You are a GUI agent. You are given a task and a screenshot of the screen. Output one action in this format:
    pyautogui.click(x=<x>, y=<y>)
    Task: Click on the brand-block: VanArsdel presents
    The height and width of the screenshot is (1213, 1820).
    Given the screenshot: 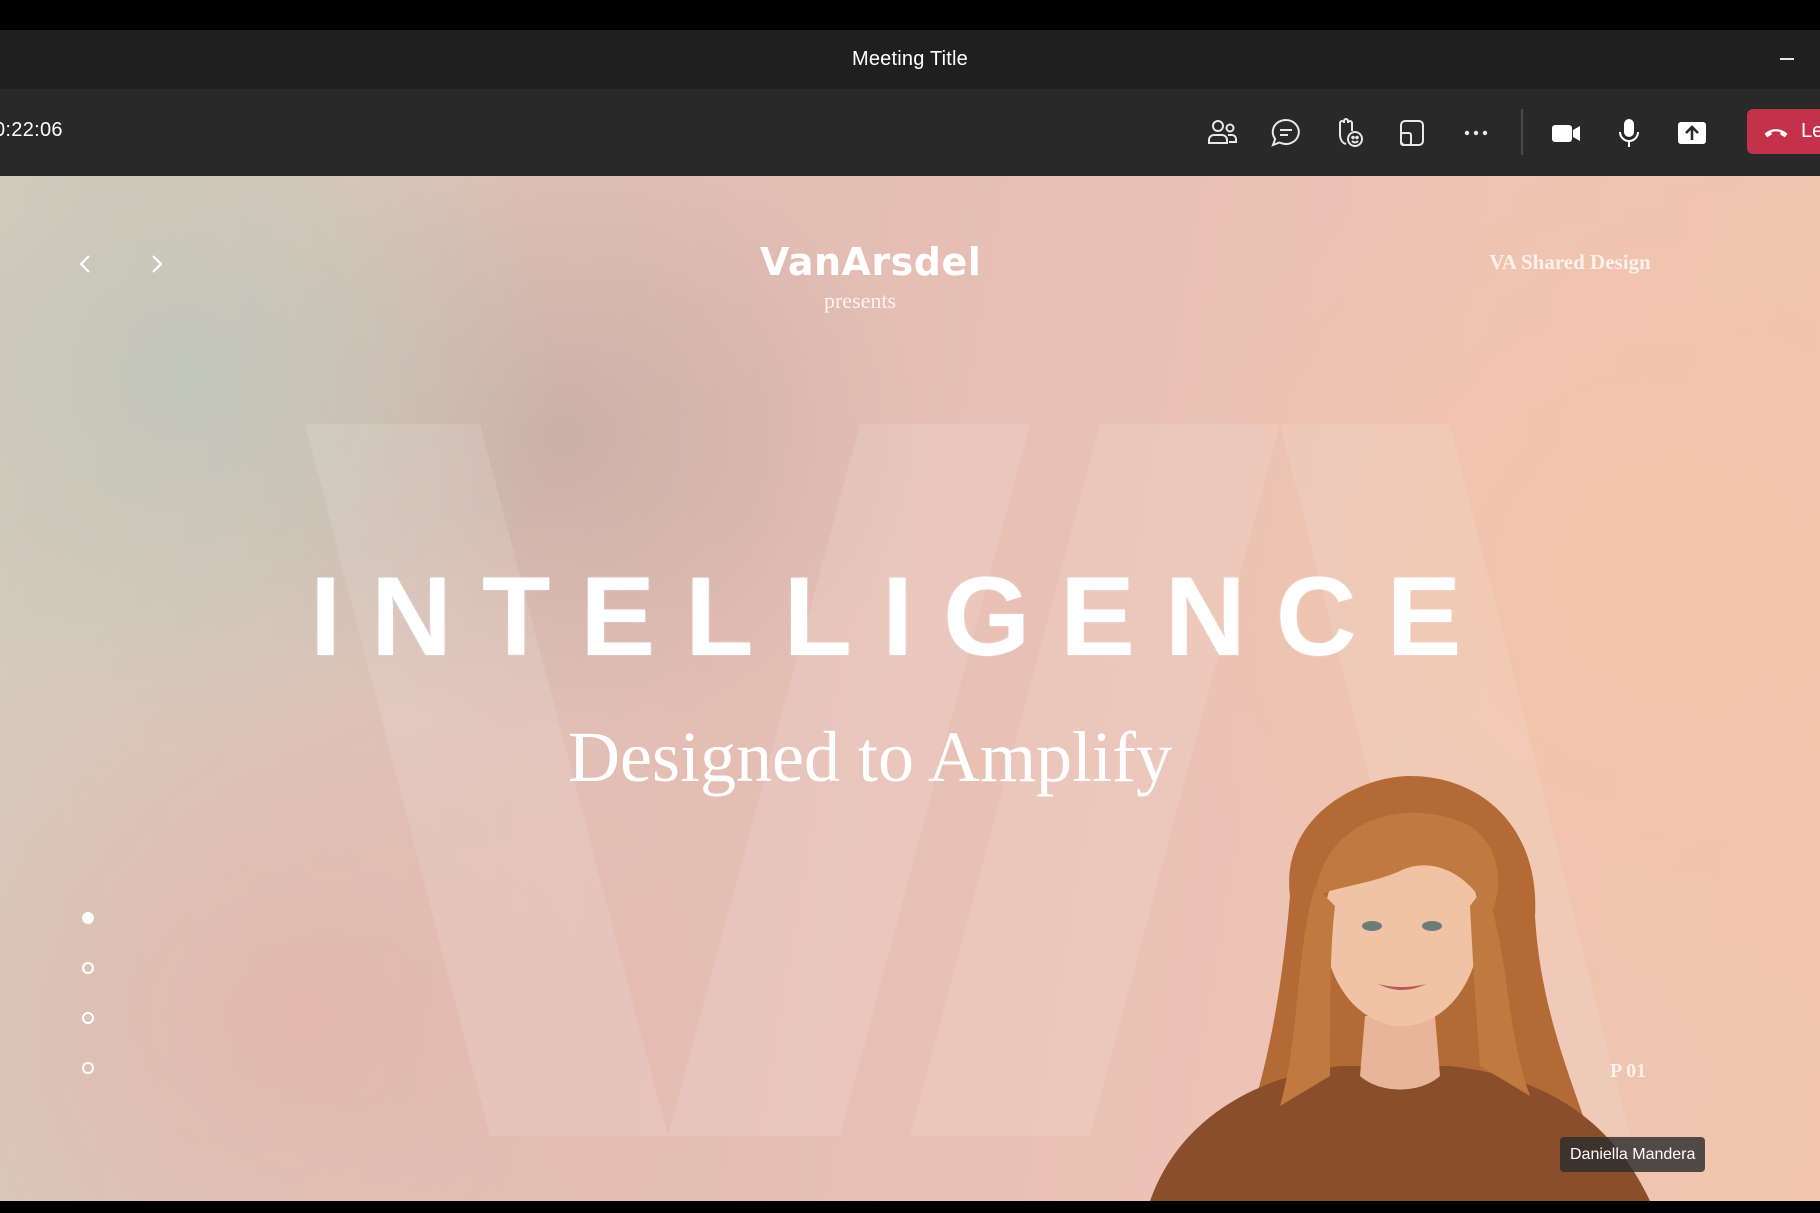 What is the action you would take?
    pyautogui.click(x=871, y=277)
    